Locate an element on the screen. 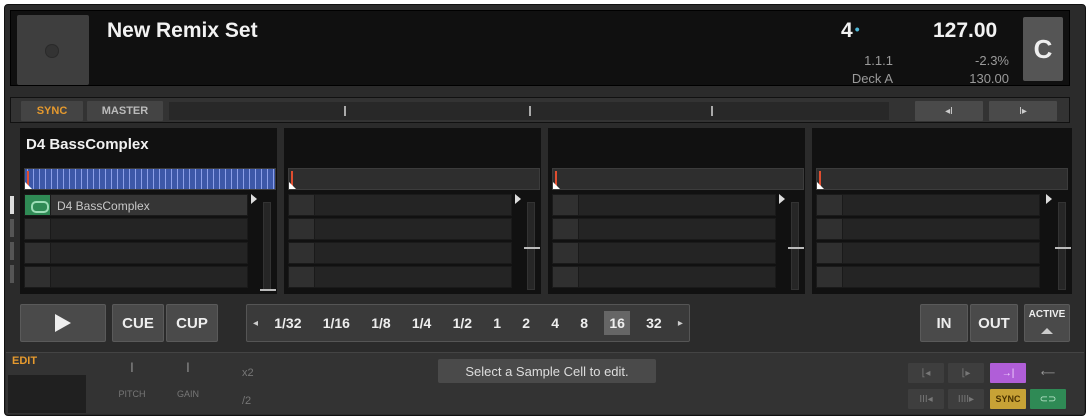  loop-size-option: 4 is located at coordinates (555, 323).